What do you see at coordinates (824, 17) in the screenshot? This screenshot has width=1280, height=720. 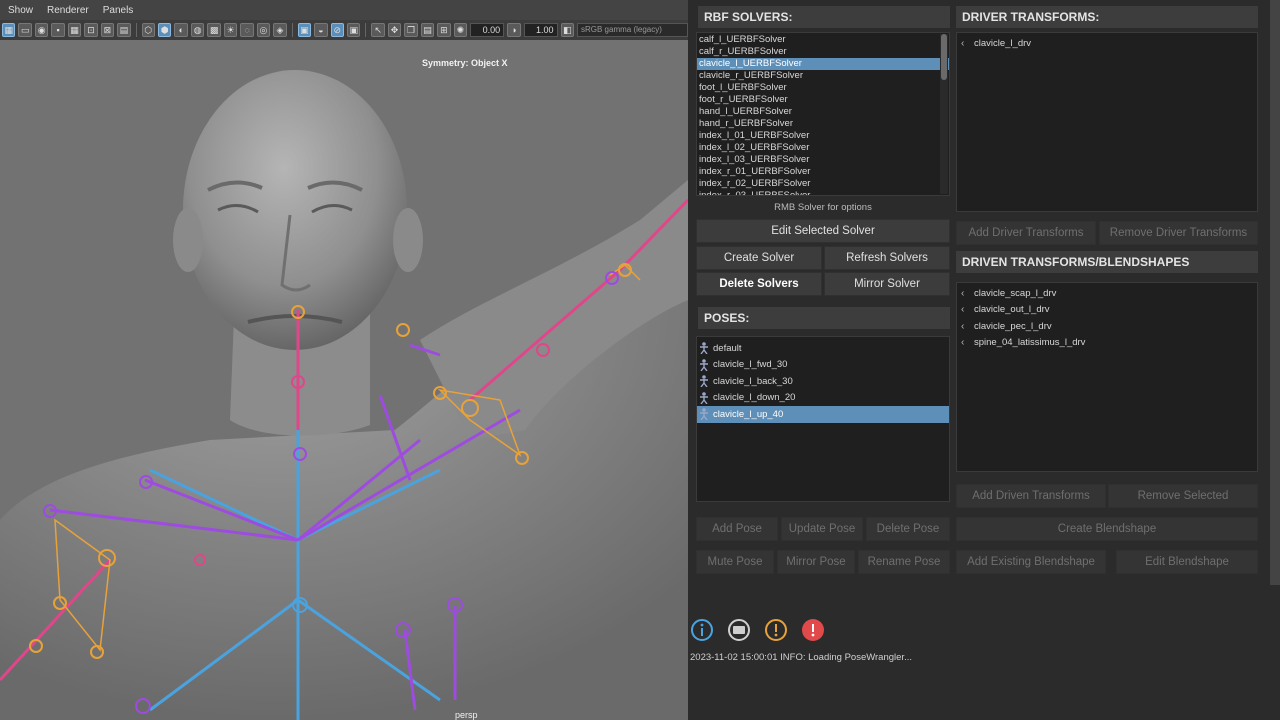 I see `rbf-solvers-header: RBF SOLVERS:` at bounding box center [824, 17].